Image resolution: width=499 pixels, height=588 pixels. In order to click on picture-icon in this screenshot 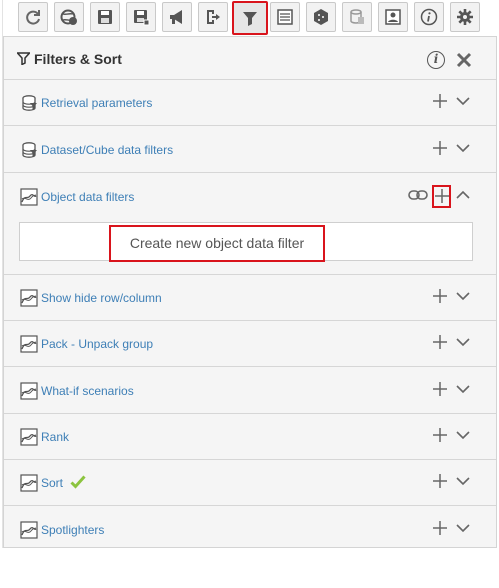, I will do `click(393, 17)`.